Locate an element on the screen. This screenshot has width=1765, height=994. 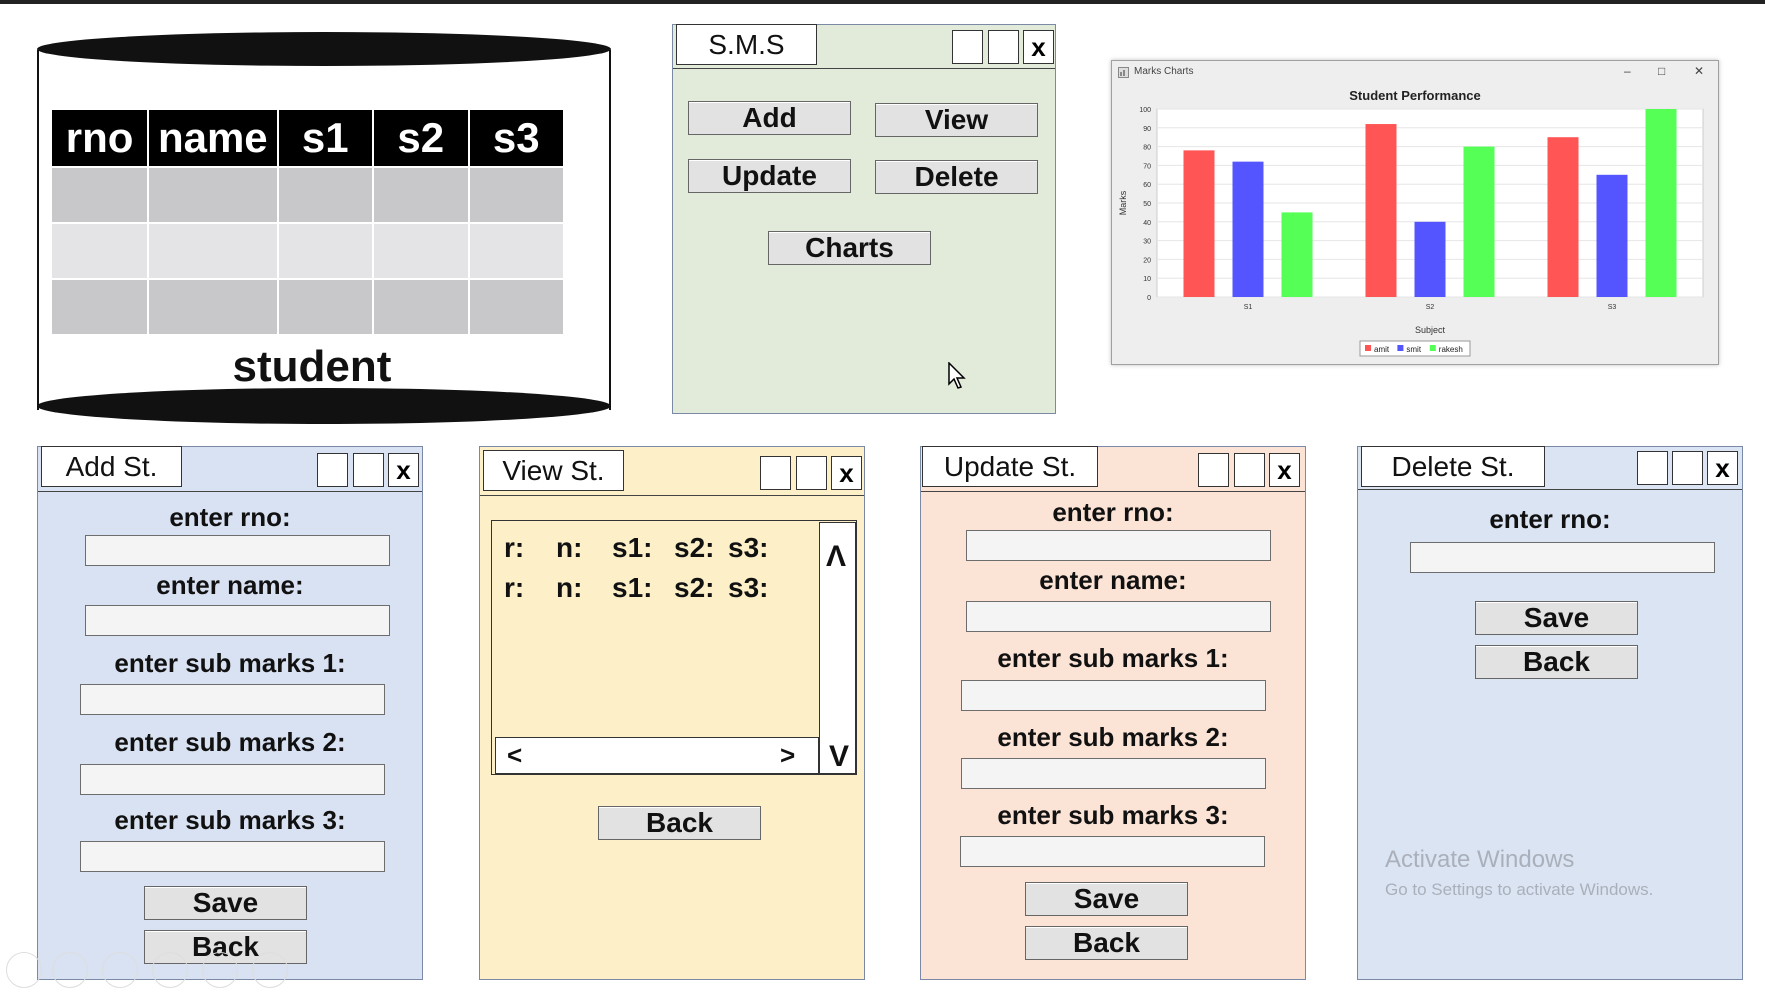
legend-swatch-amit is located at coordinates (1368, 348).